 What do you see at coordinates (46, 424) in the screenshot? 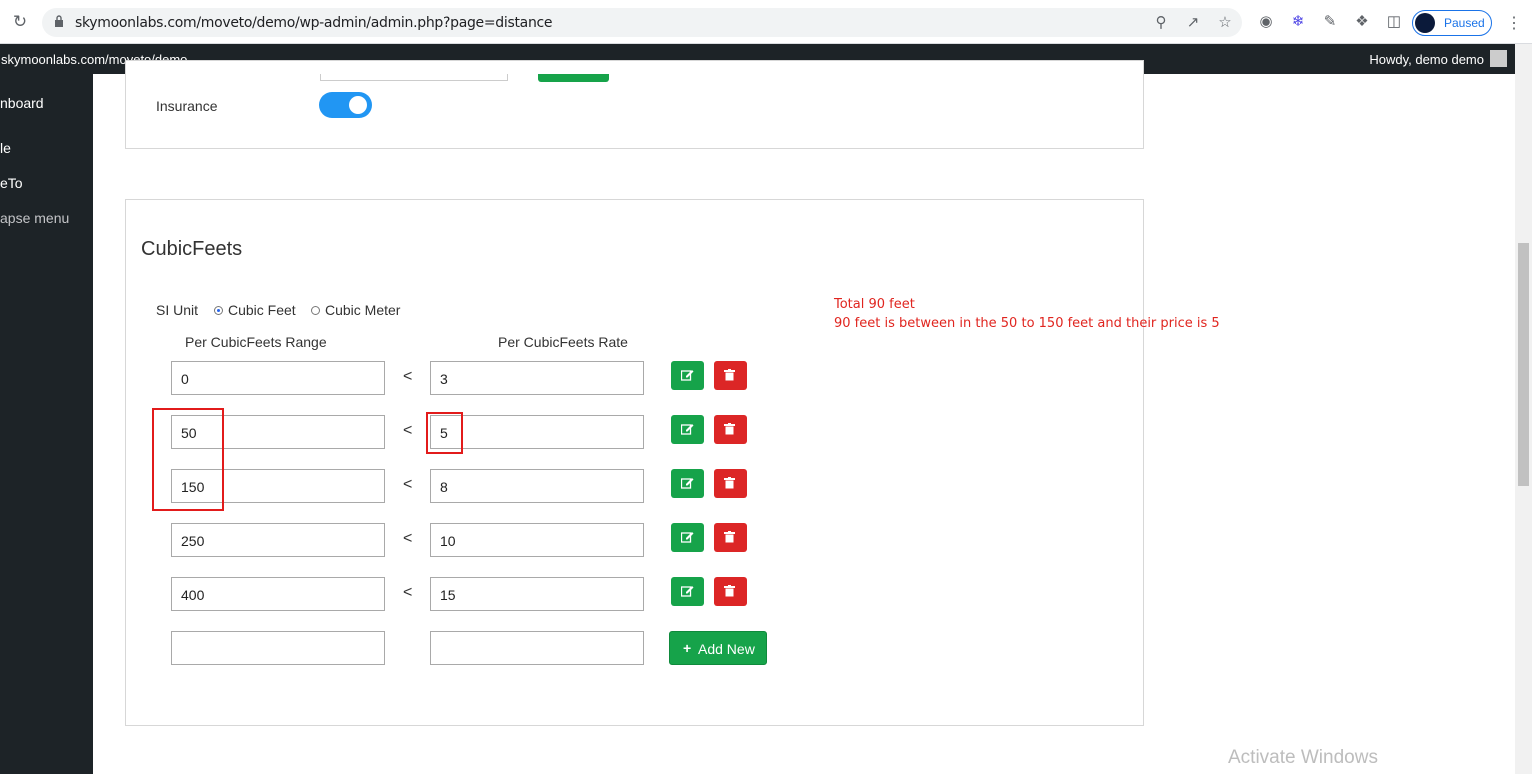
I see `admin-sidebar: nboard le eTo apse menu` at bounding box center [46, 424].